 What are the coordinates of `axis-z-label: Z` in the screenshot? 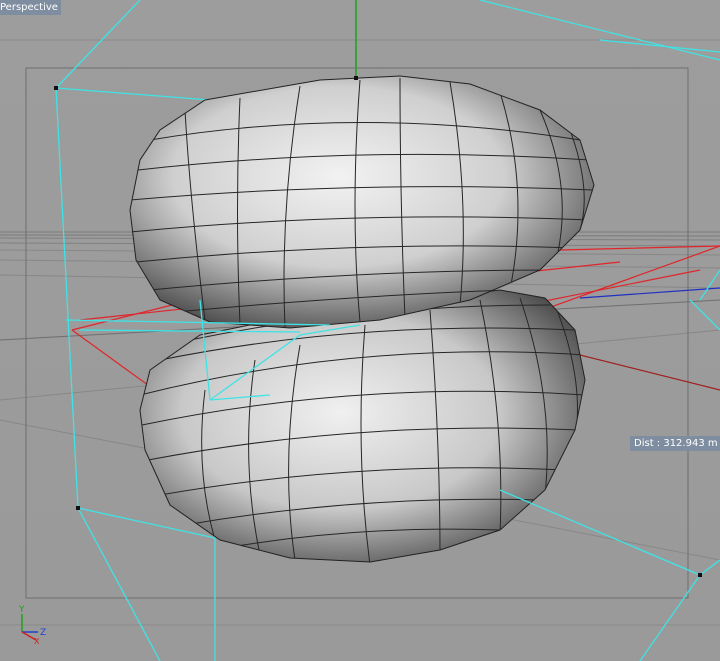 It's located at (43, 633).